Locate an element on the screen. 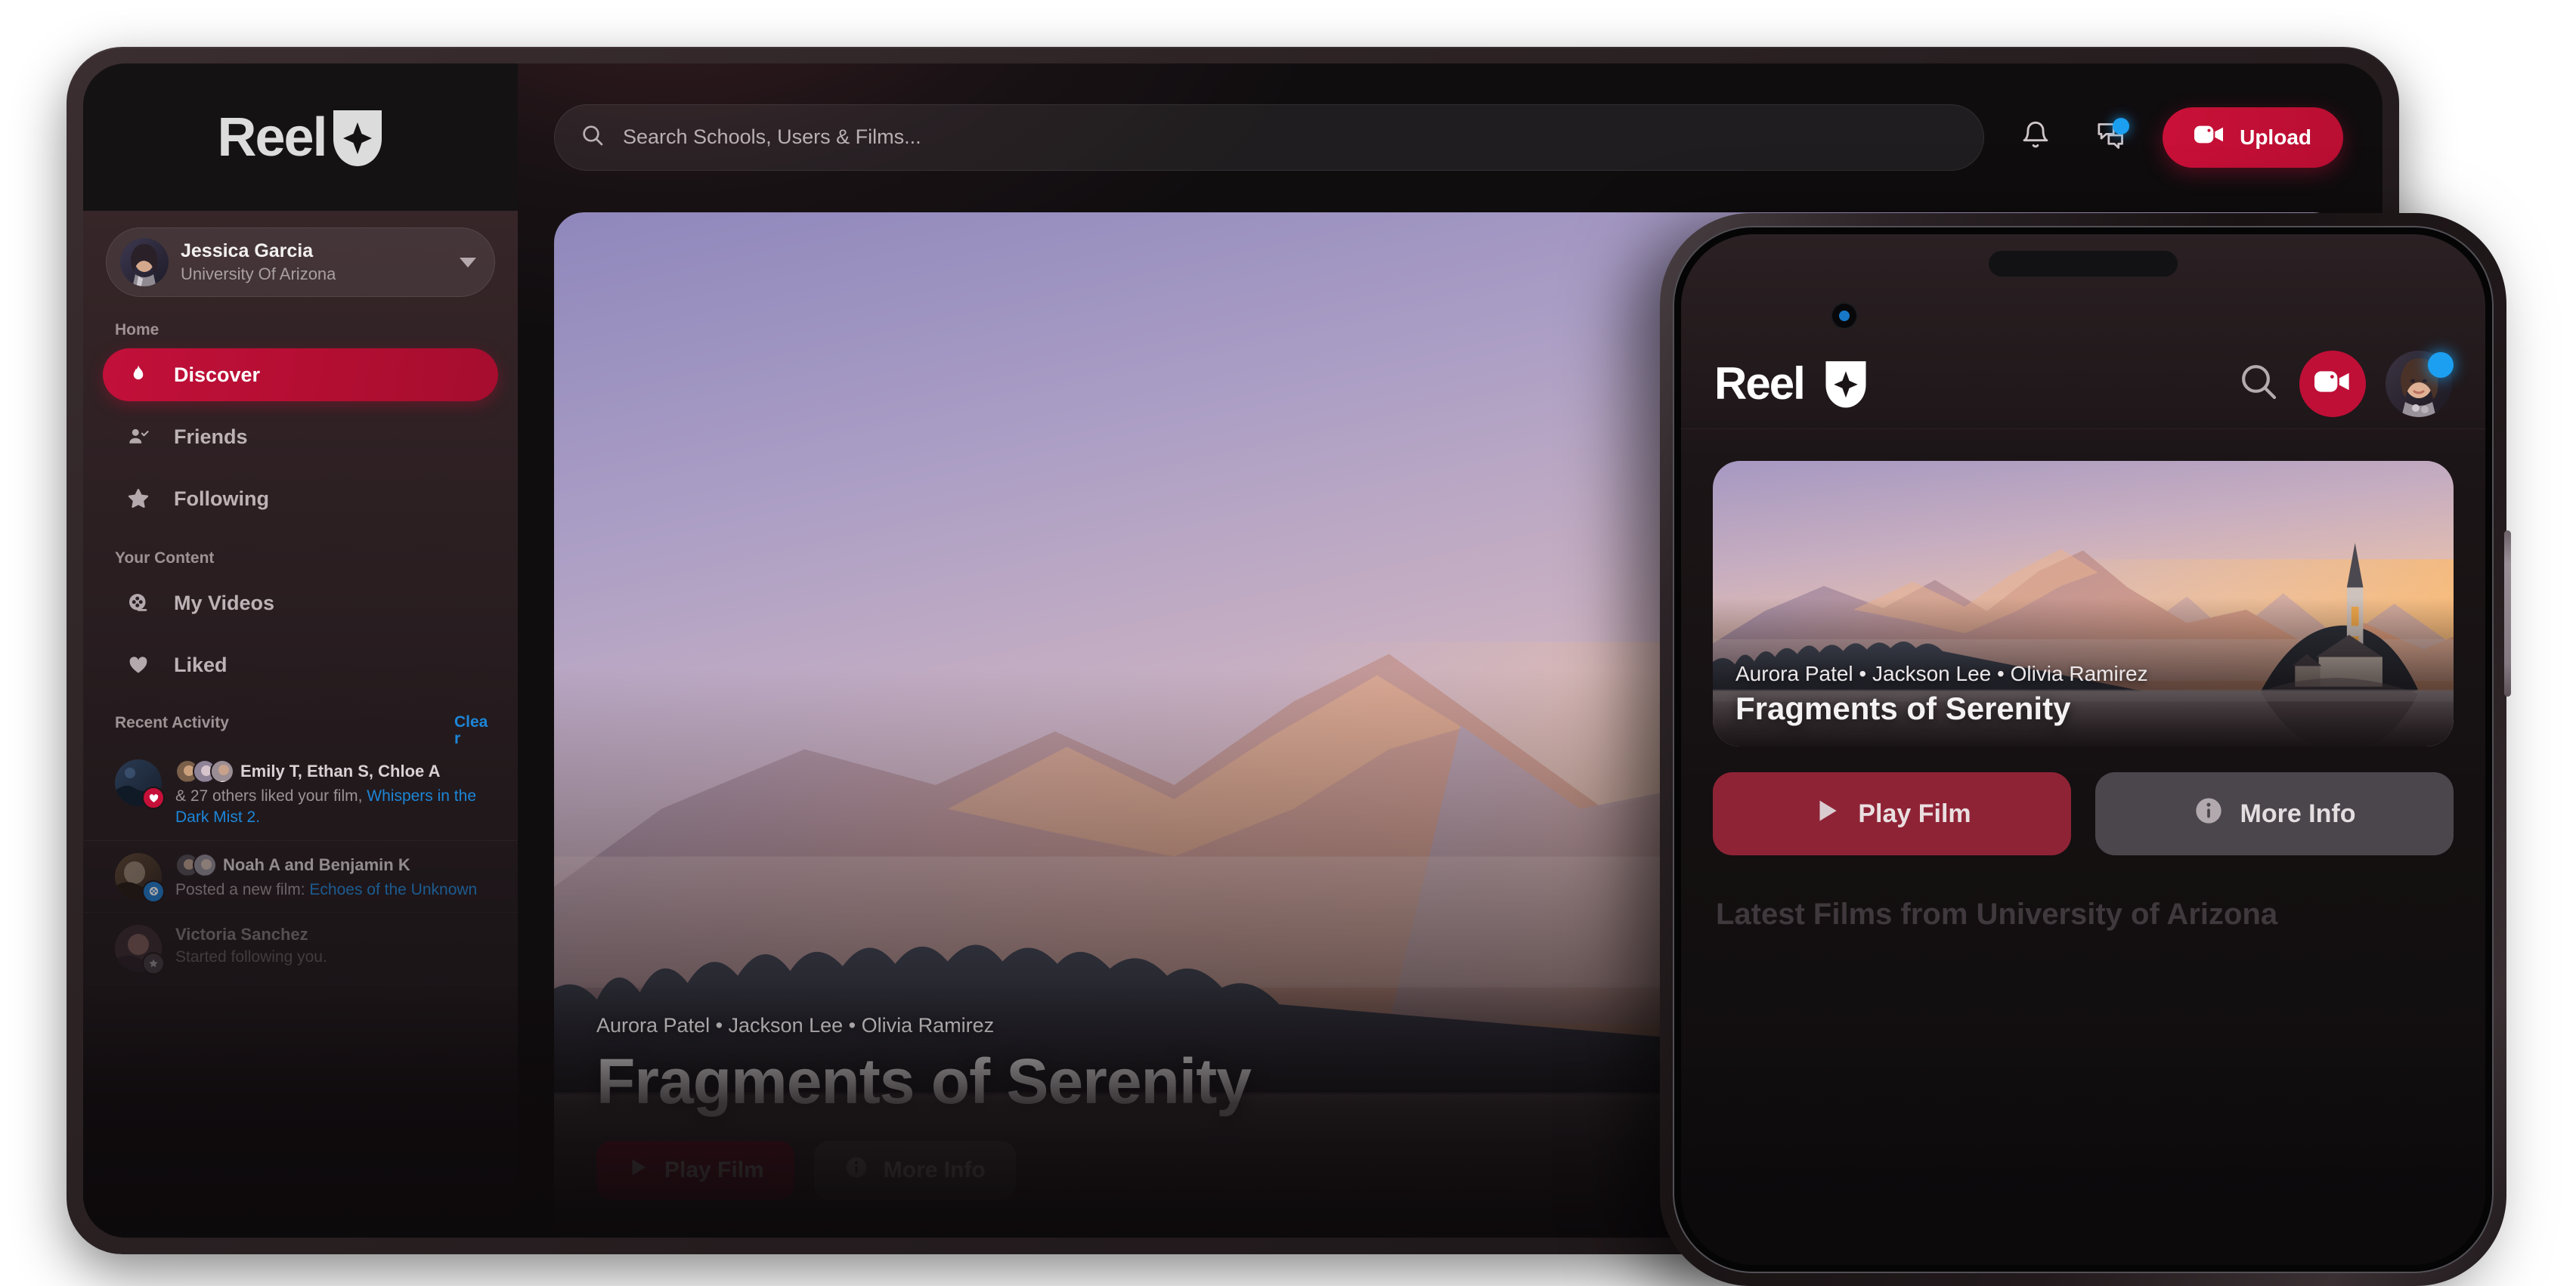 This screenshot has width=2576, height=1286. phone-bottom-vignette is located at coordinates (2083, 1151).